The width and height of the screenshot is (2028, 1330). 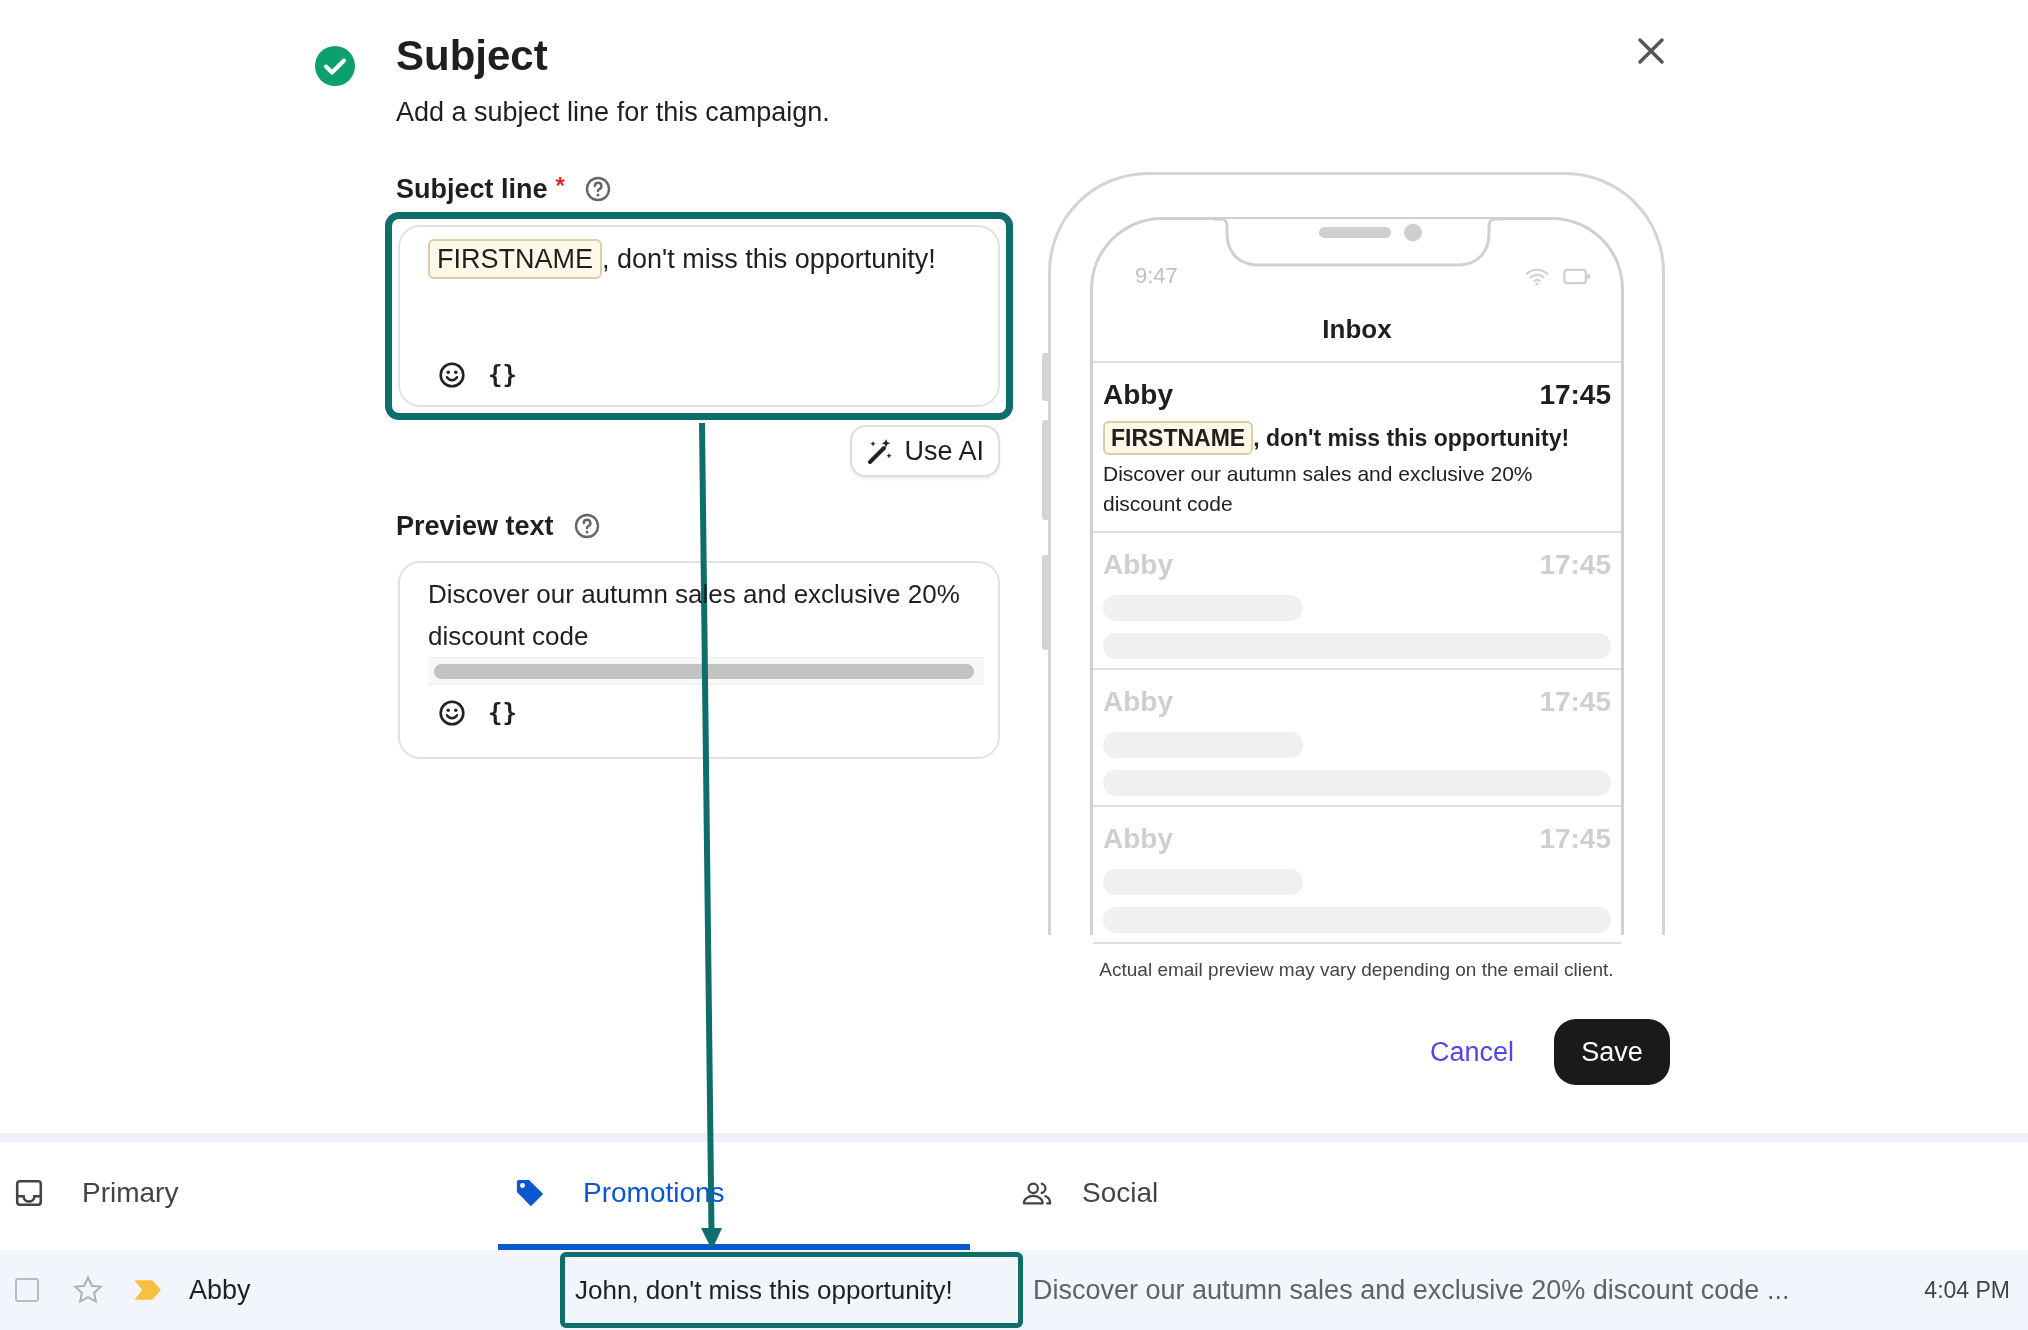 I want to click on tag-icon, so click(x=530, y=1193).